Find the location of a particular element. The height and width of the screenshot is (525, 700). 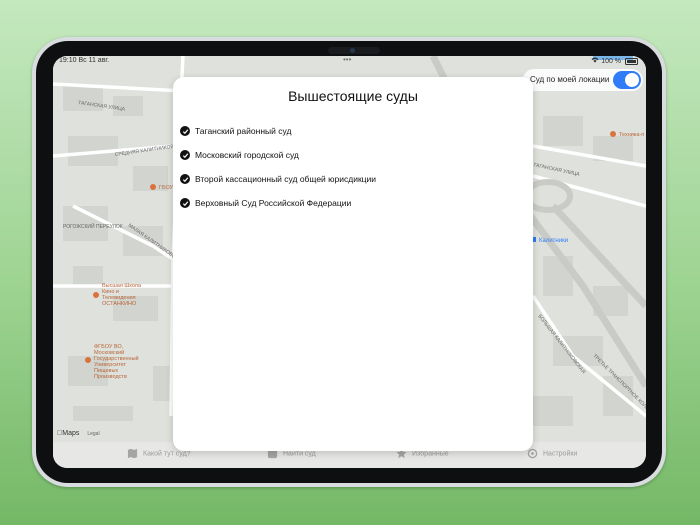

court-name: Верховный Суд Российской Федерации is located at coordinates (273, 203).